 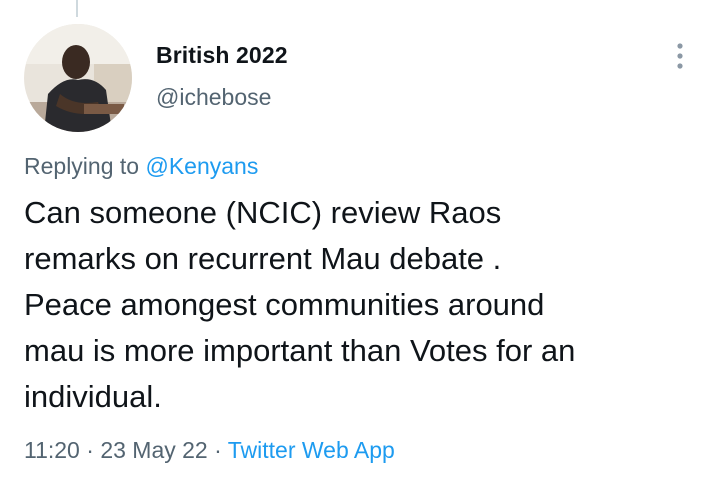 I want to click on more-options-button, so click(x=680, y=56).